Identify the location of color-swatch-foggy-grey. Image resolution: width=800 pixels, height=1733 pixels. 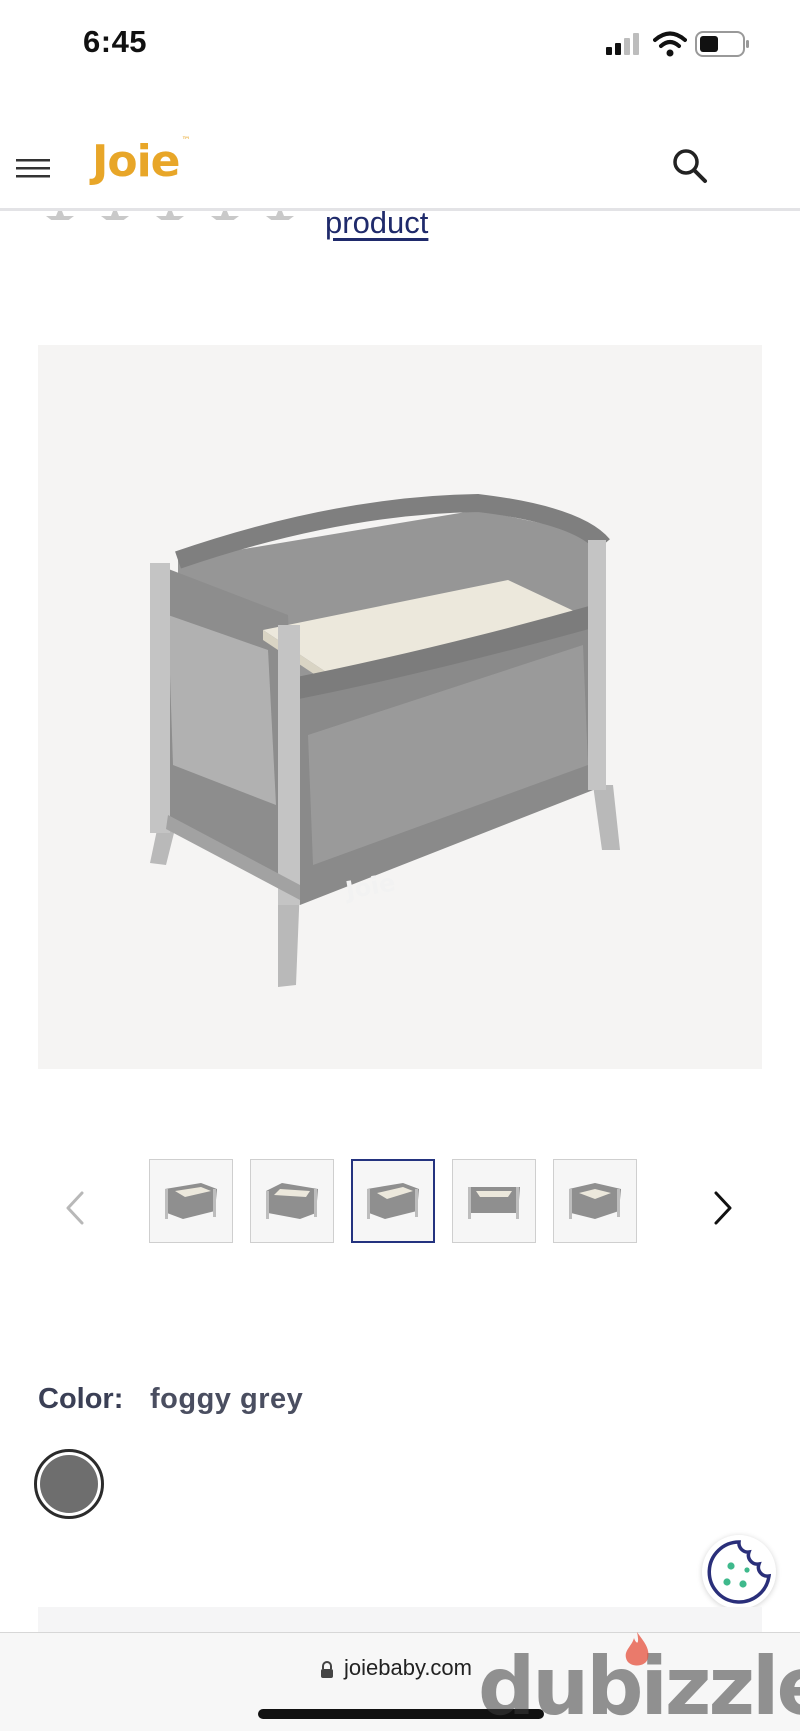
(69, 1484).